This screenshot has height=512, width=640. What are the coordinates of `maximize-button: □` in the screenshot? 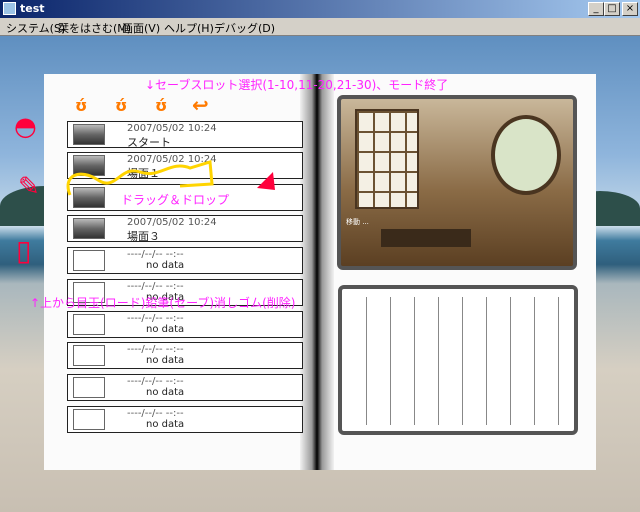 It's located at (612, 9).